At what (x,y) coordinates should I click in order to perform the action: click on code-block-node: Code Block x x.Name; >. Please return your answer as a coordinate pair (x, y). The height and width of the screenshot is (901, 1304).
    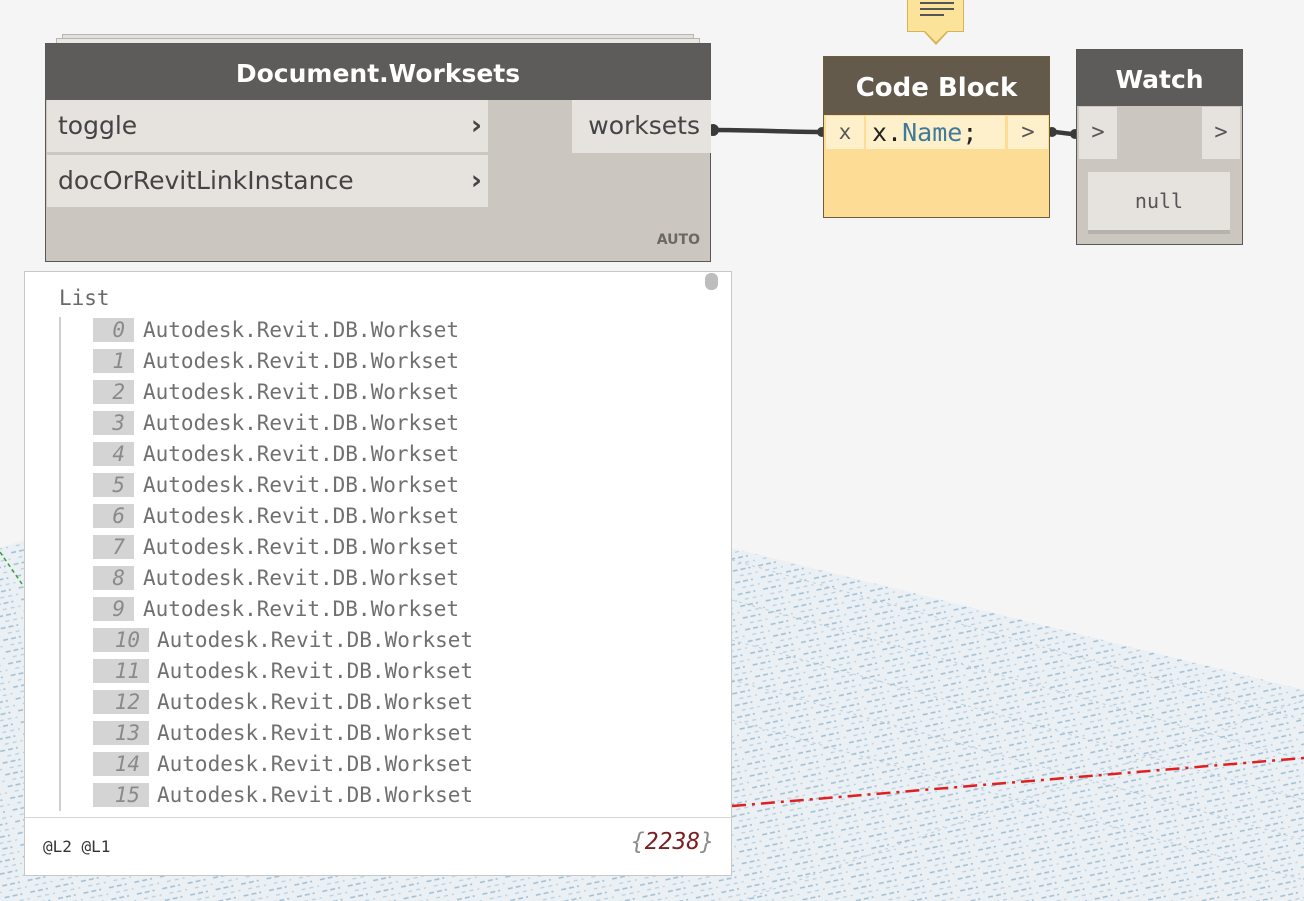
    Looking at the image, I should click on (936, 137).